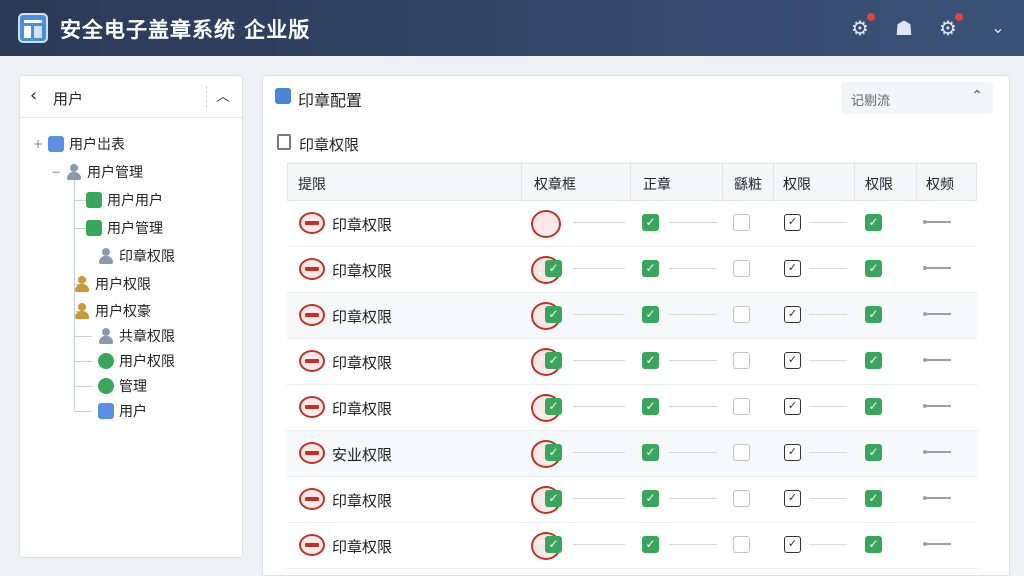  I want to click on column-header: 权频, so click(940, 184).